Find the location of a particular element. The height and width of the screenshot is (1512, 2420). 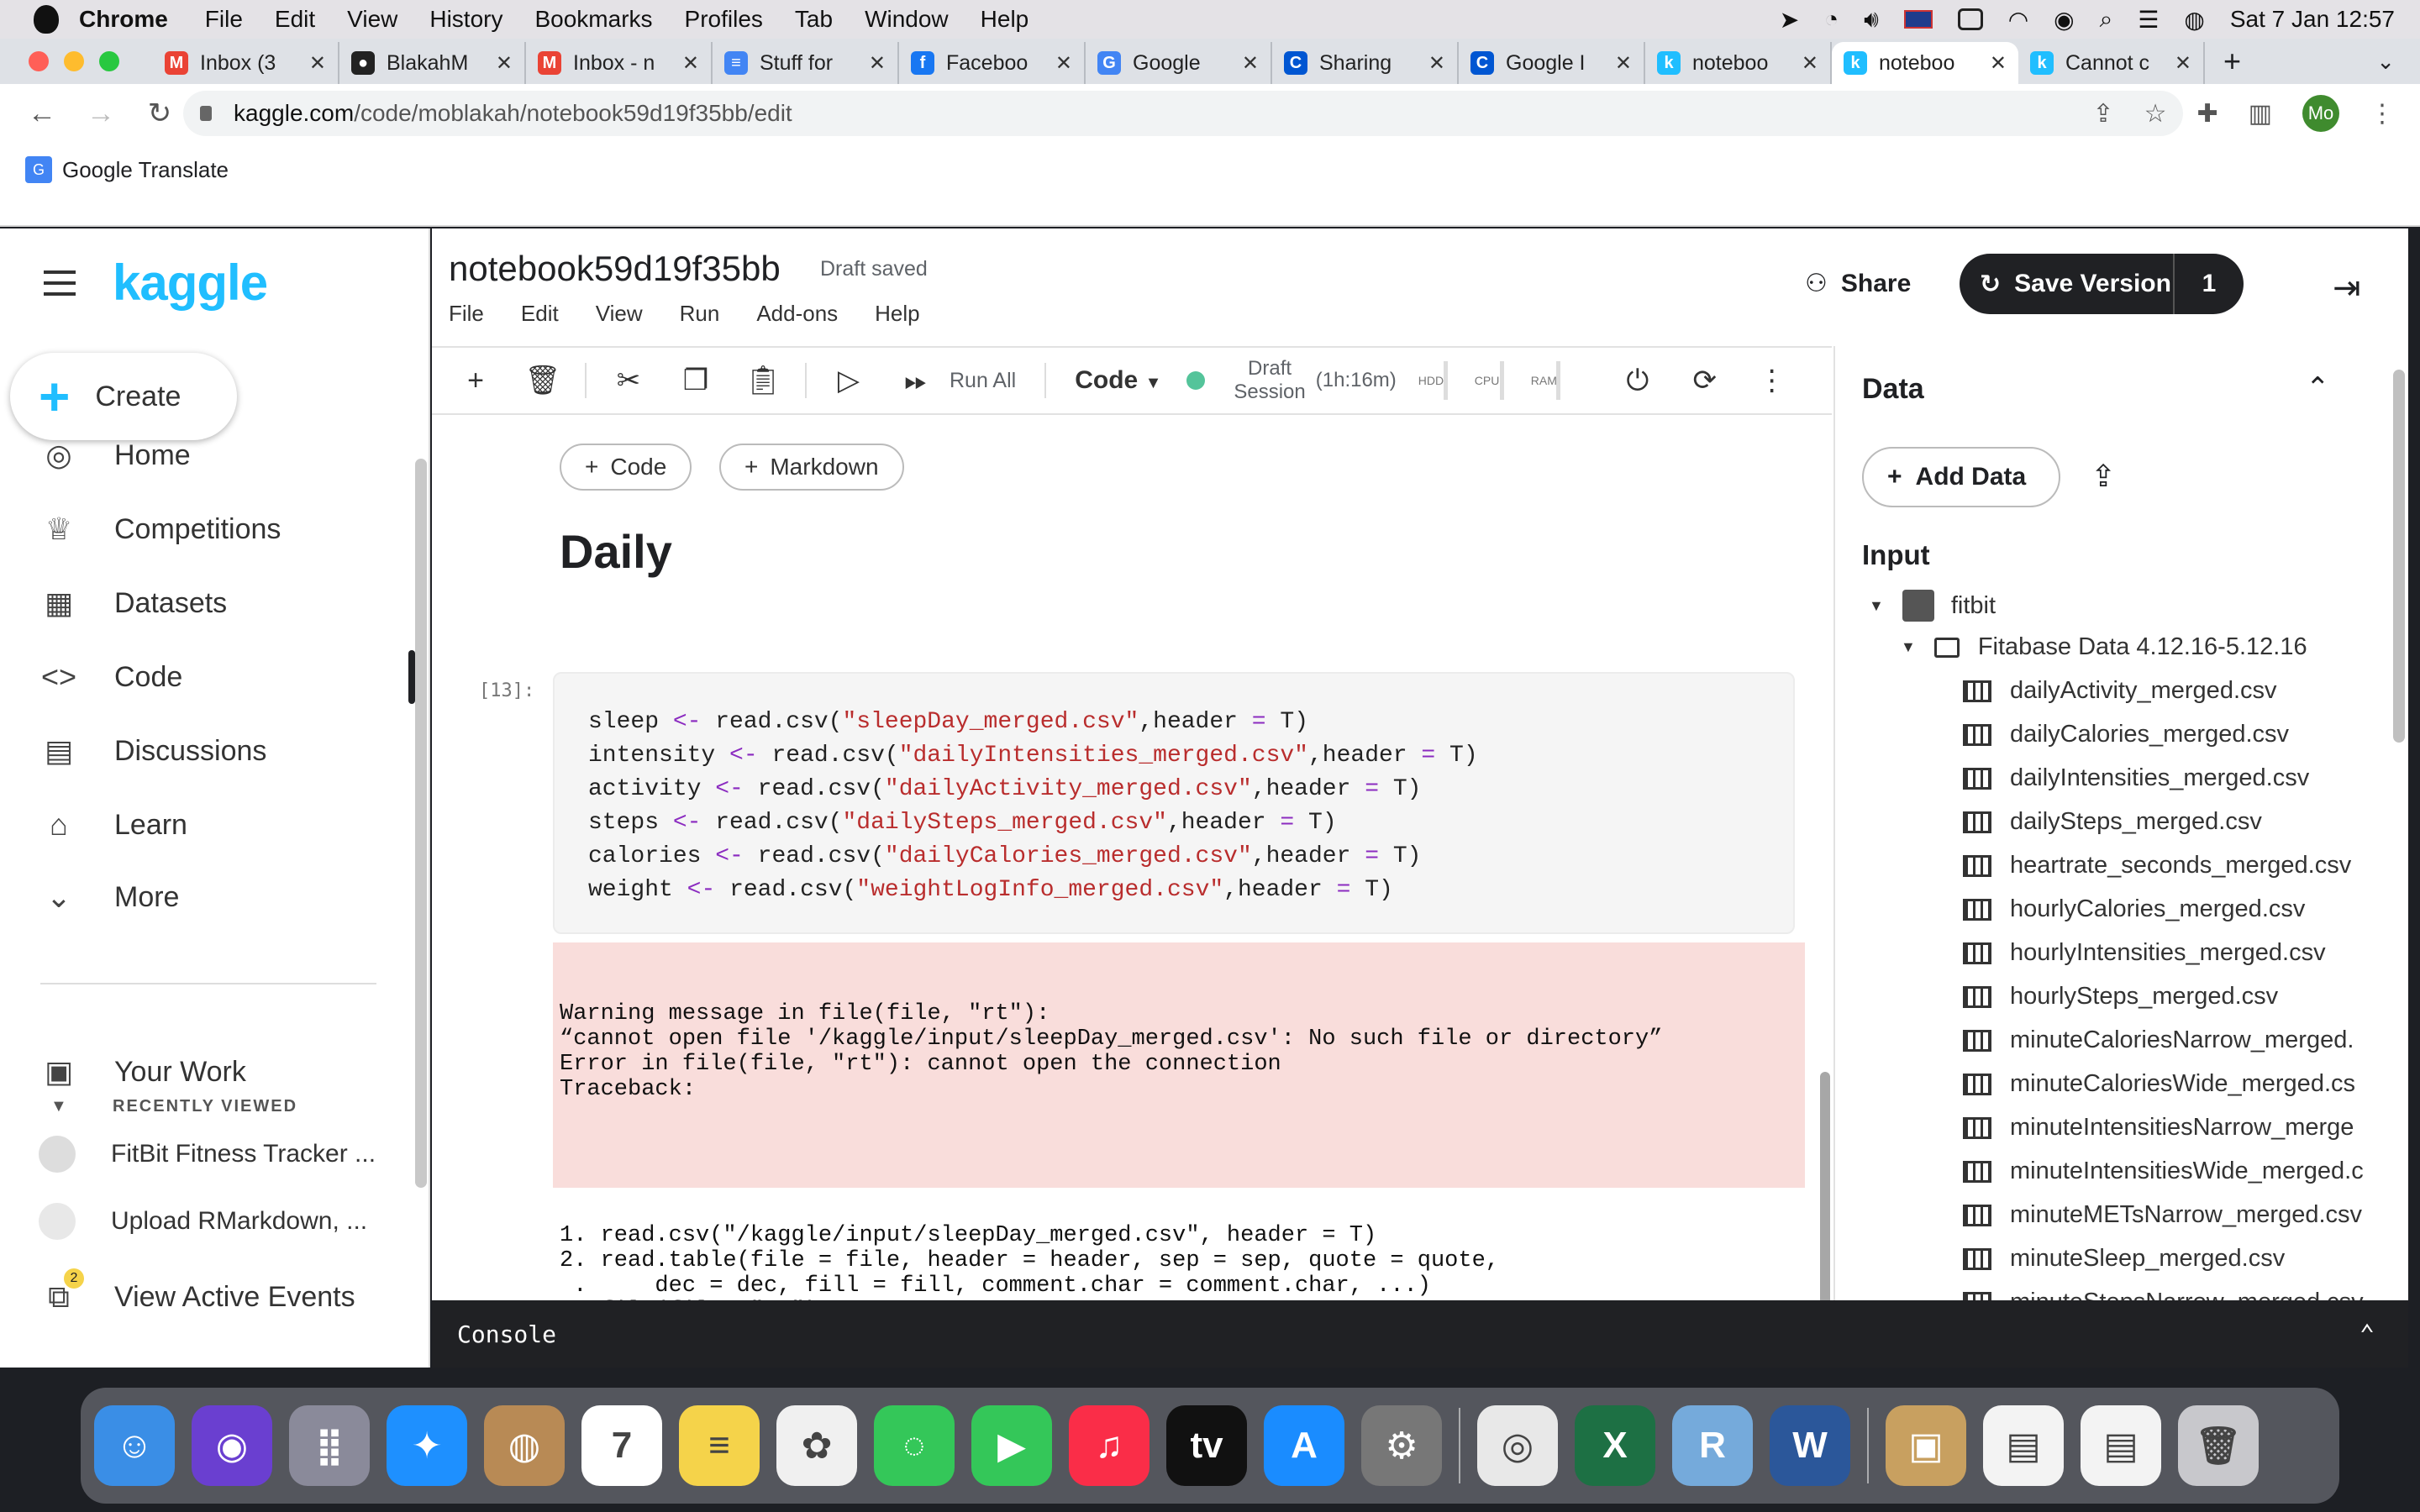

browser-menu-icon: ⋮ is located at coordinates (2383, 114).